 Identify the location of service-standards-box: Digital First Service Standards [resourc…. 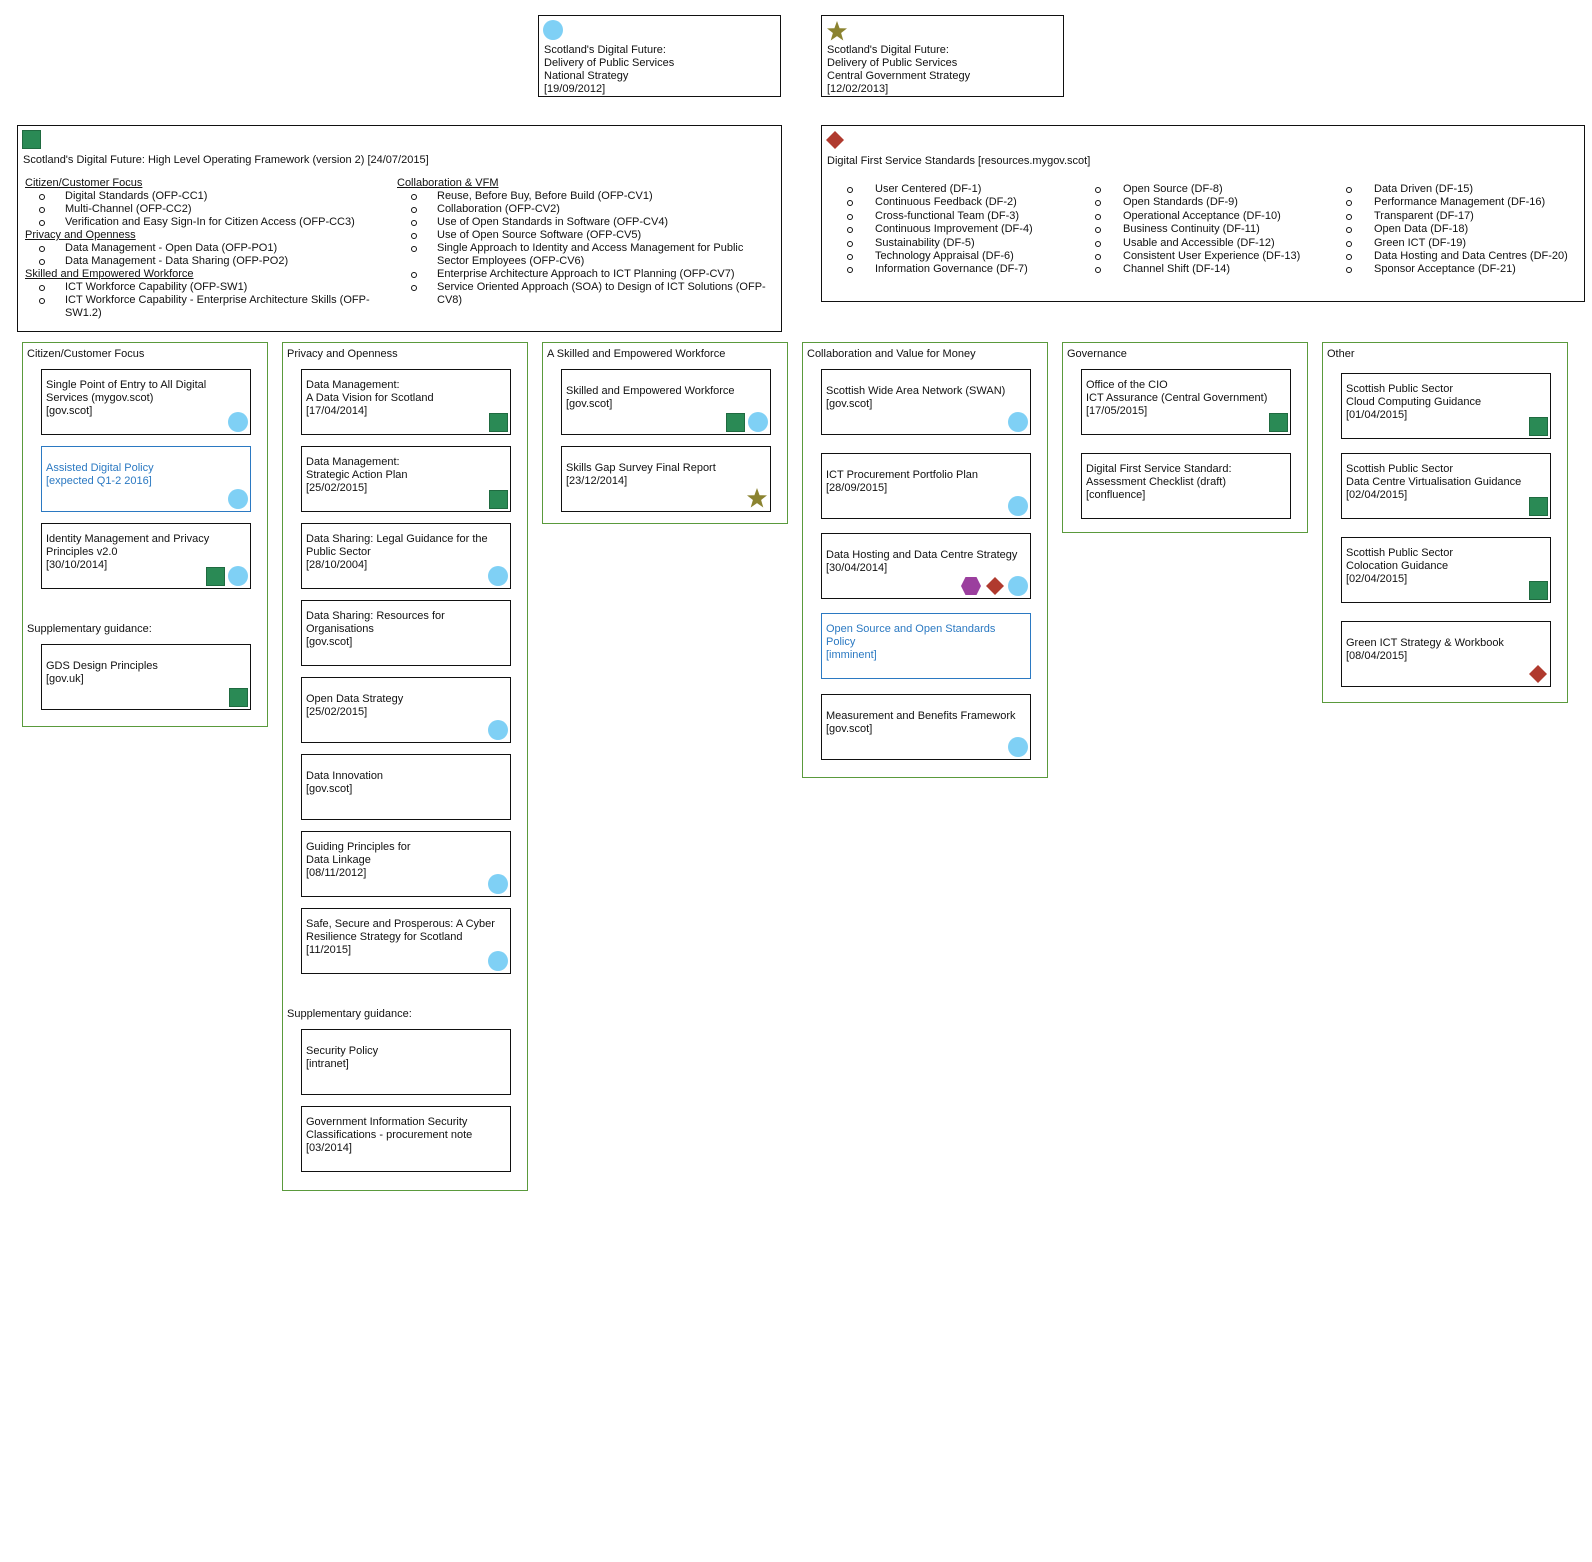
(1203, 213).